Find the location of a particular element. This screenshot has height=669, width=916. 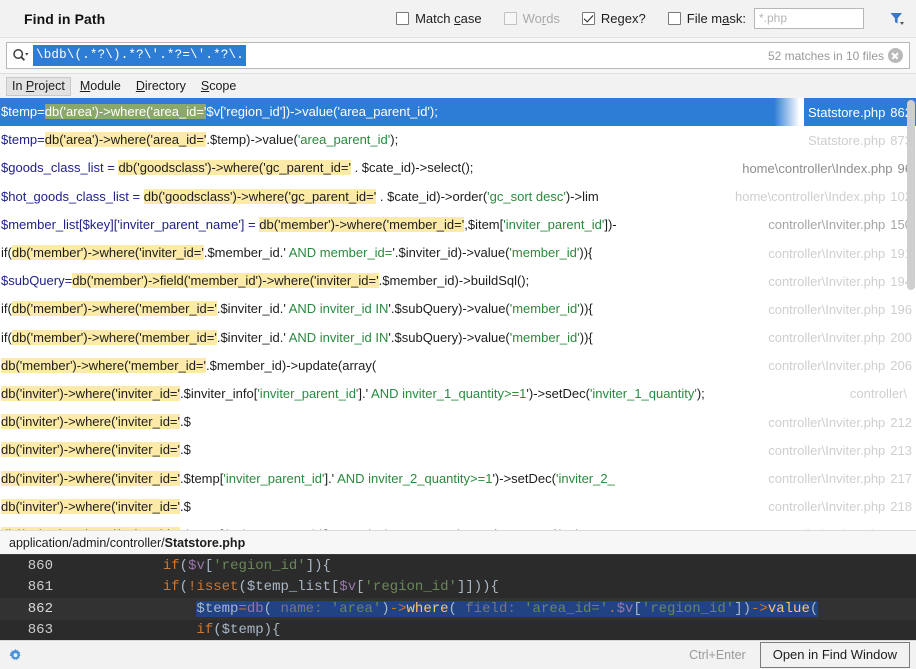

match-case-checkbox is located at coordinates (403, 18).